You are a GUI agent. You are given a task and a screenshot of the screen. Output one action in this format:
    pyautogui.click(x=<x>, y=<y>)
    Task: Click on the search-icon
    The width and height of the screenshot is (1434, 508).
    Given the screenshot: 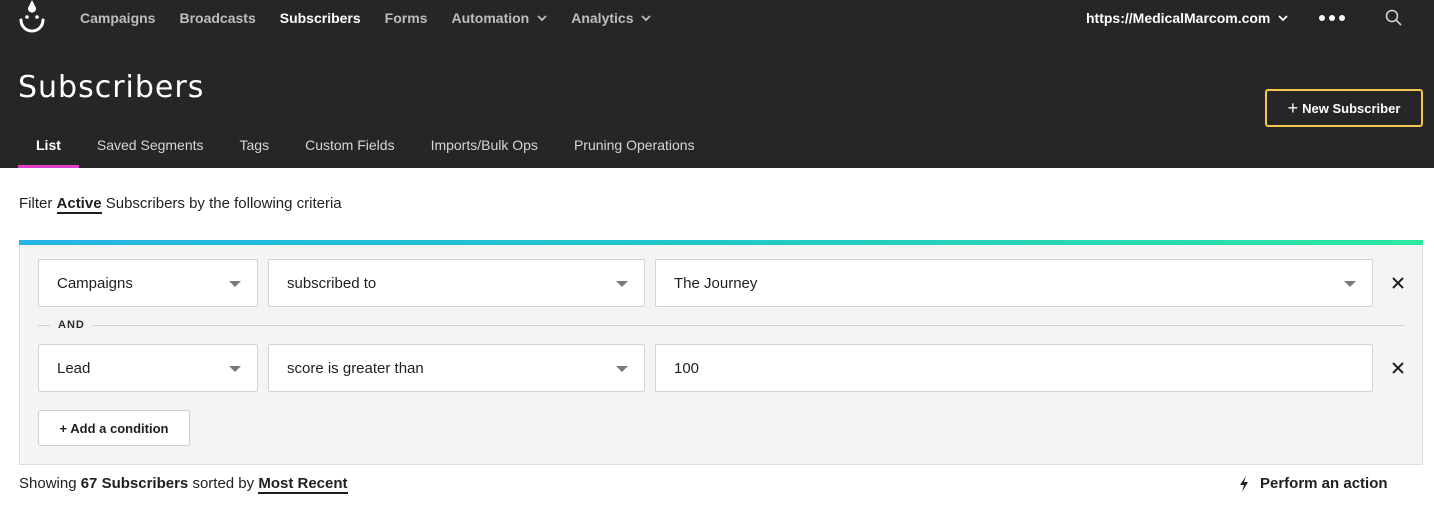 What is the action you would take?
    pyautogui.click(x=1394, y=18)
    